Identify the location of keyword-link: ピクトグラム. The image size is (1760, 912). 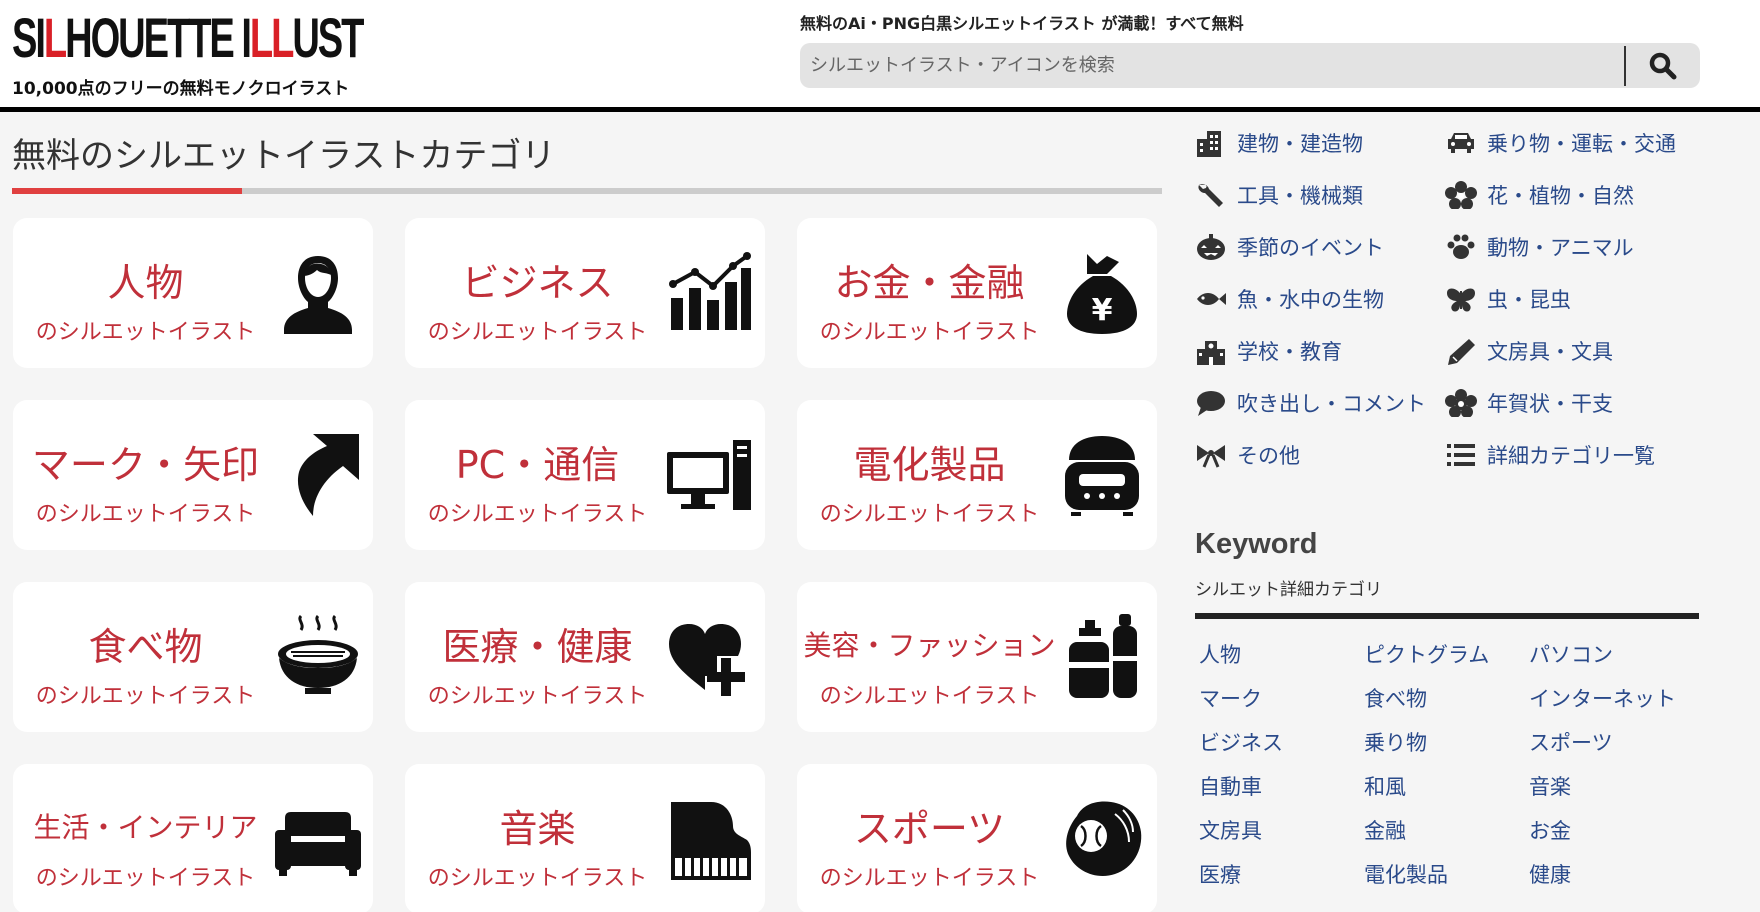
(1446, 655).